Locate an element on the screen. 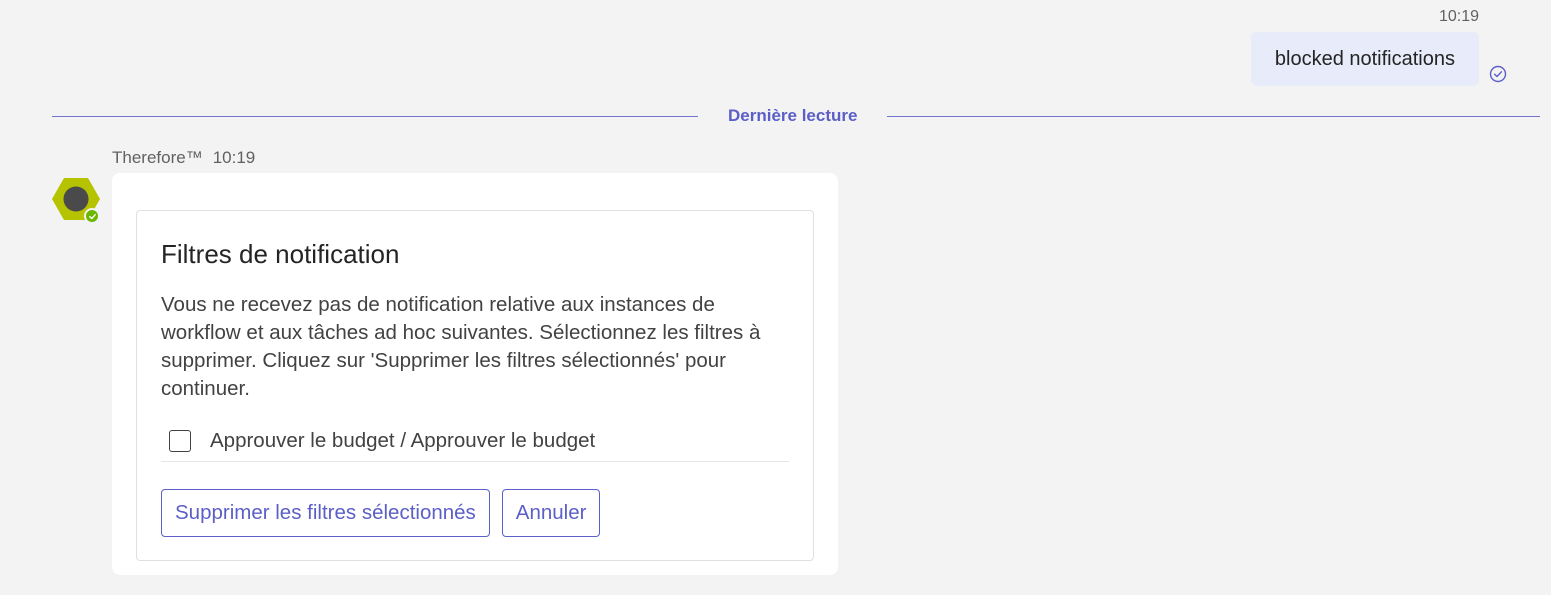 The height and width of the screenshot is (595, 1551). card-title: Filtres de notification is located at coordinates (280, 254).